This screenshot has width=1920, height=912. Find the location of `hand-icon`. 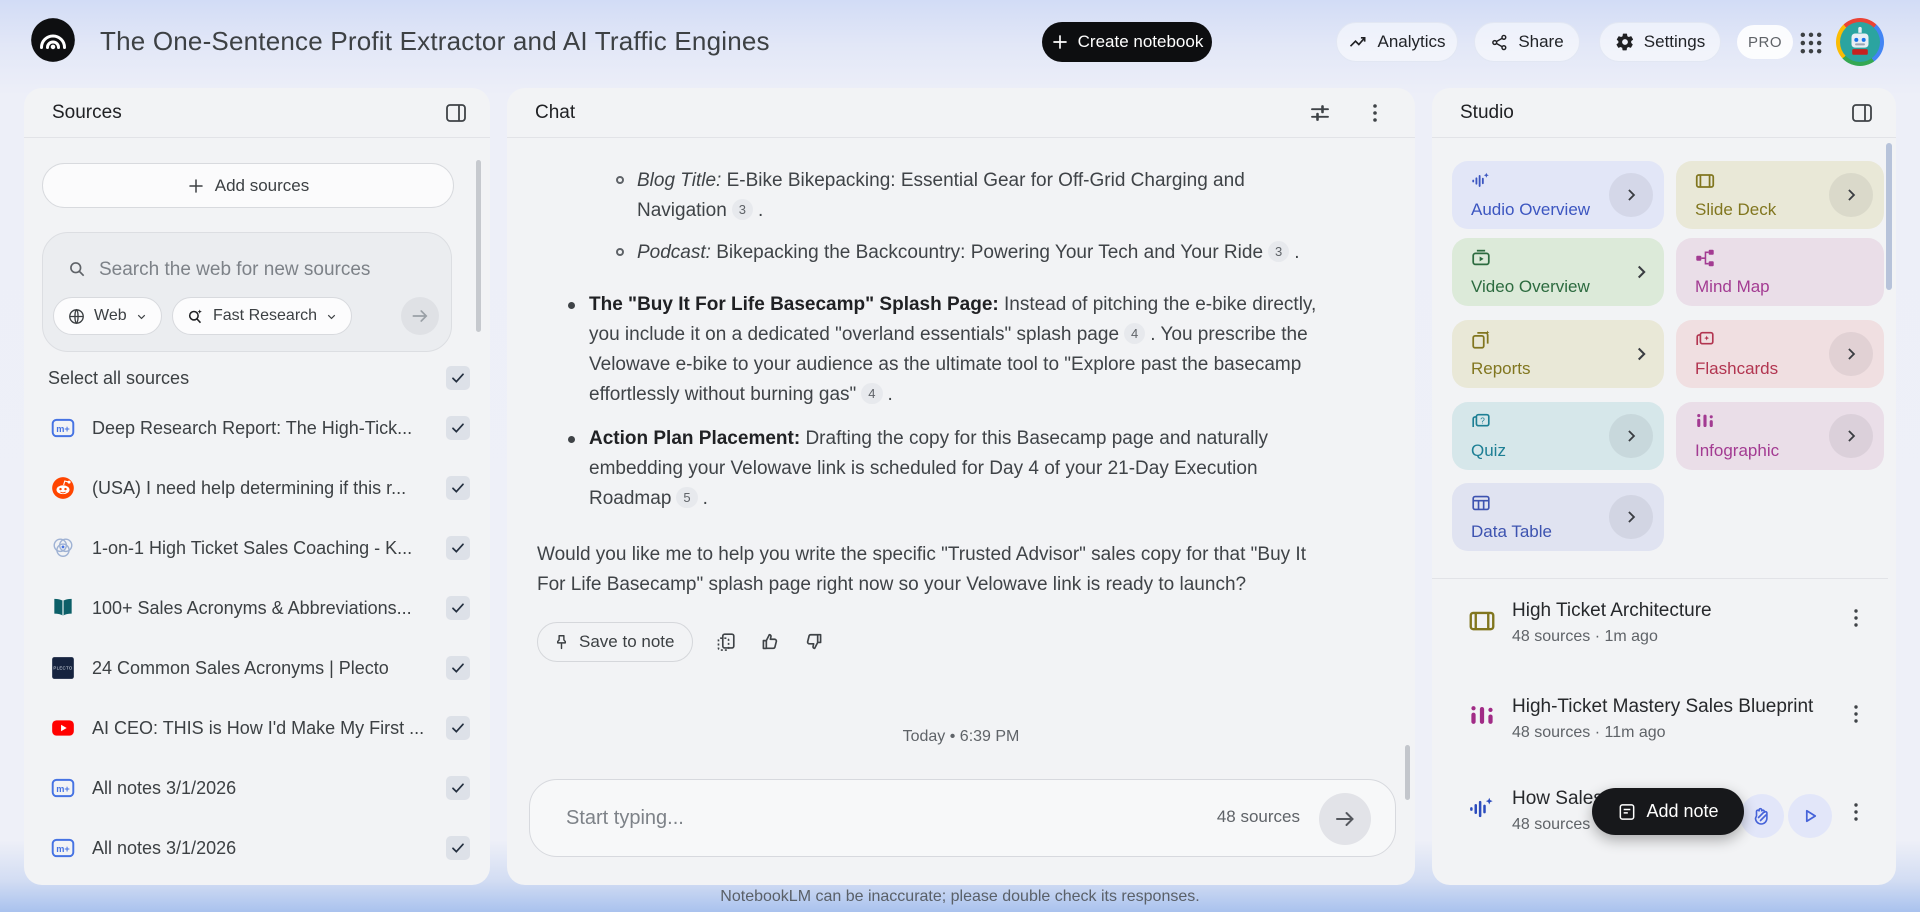

hand-icon is located at coordinates (1762, 816).